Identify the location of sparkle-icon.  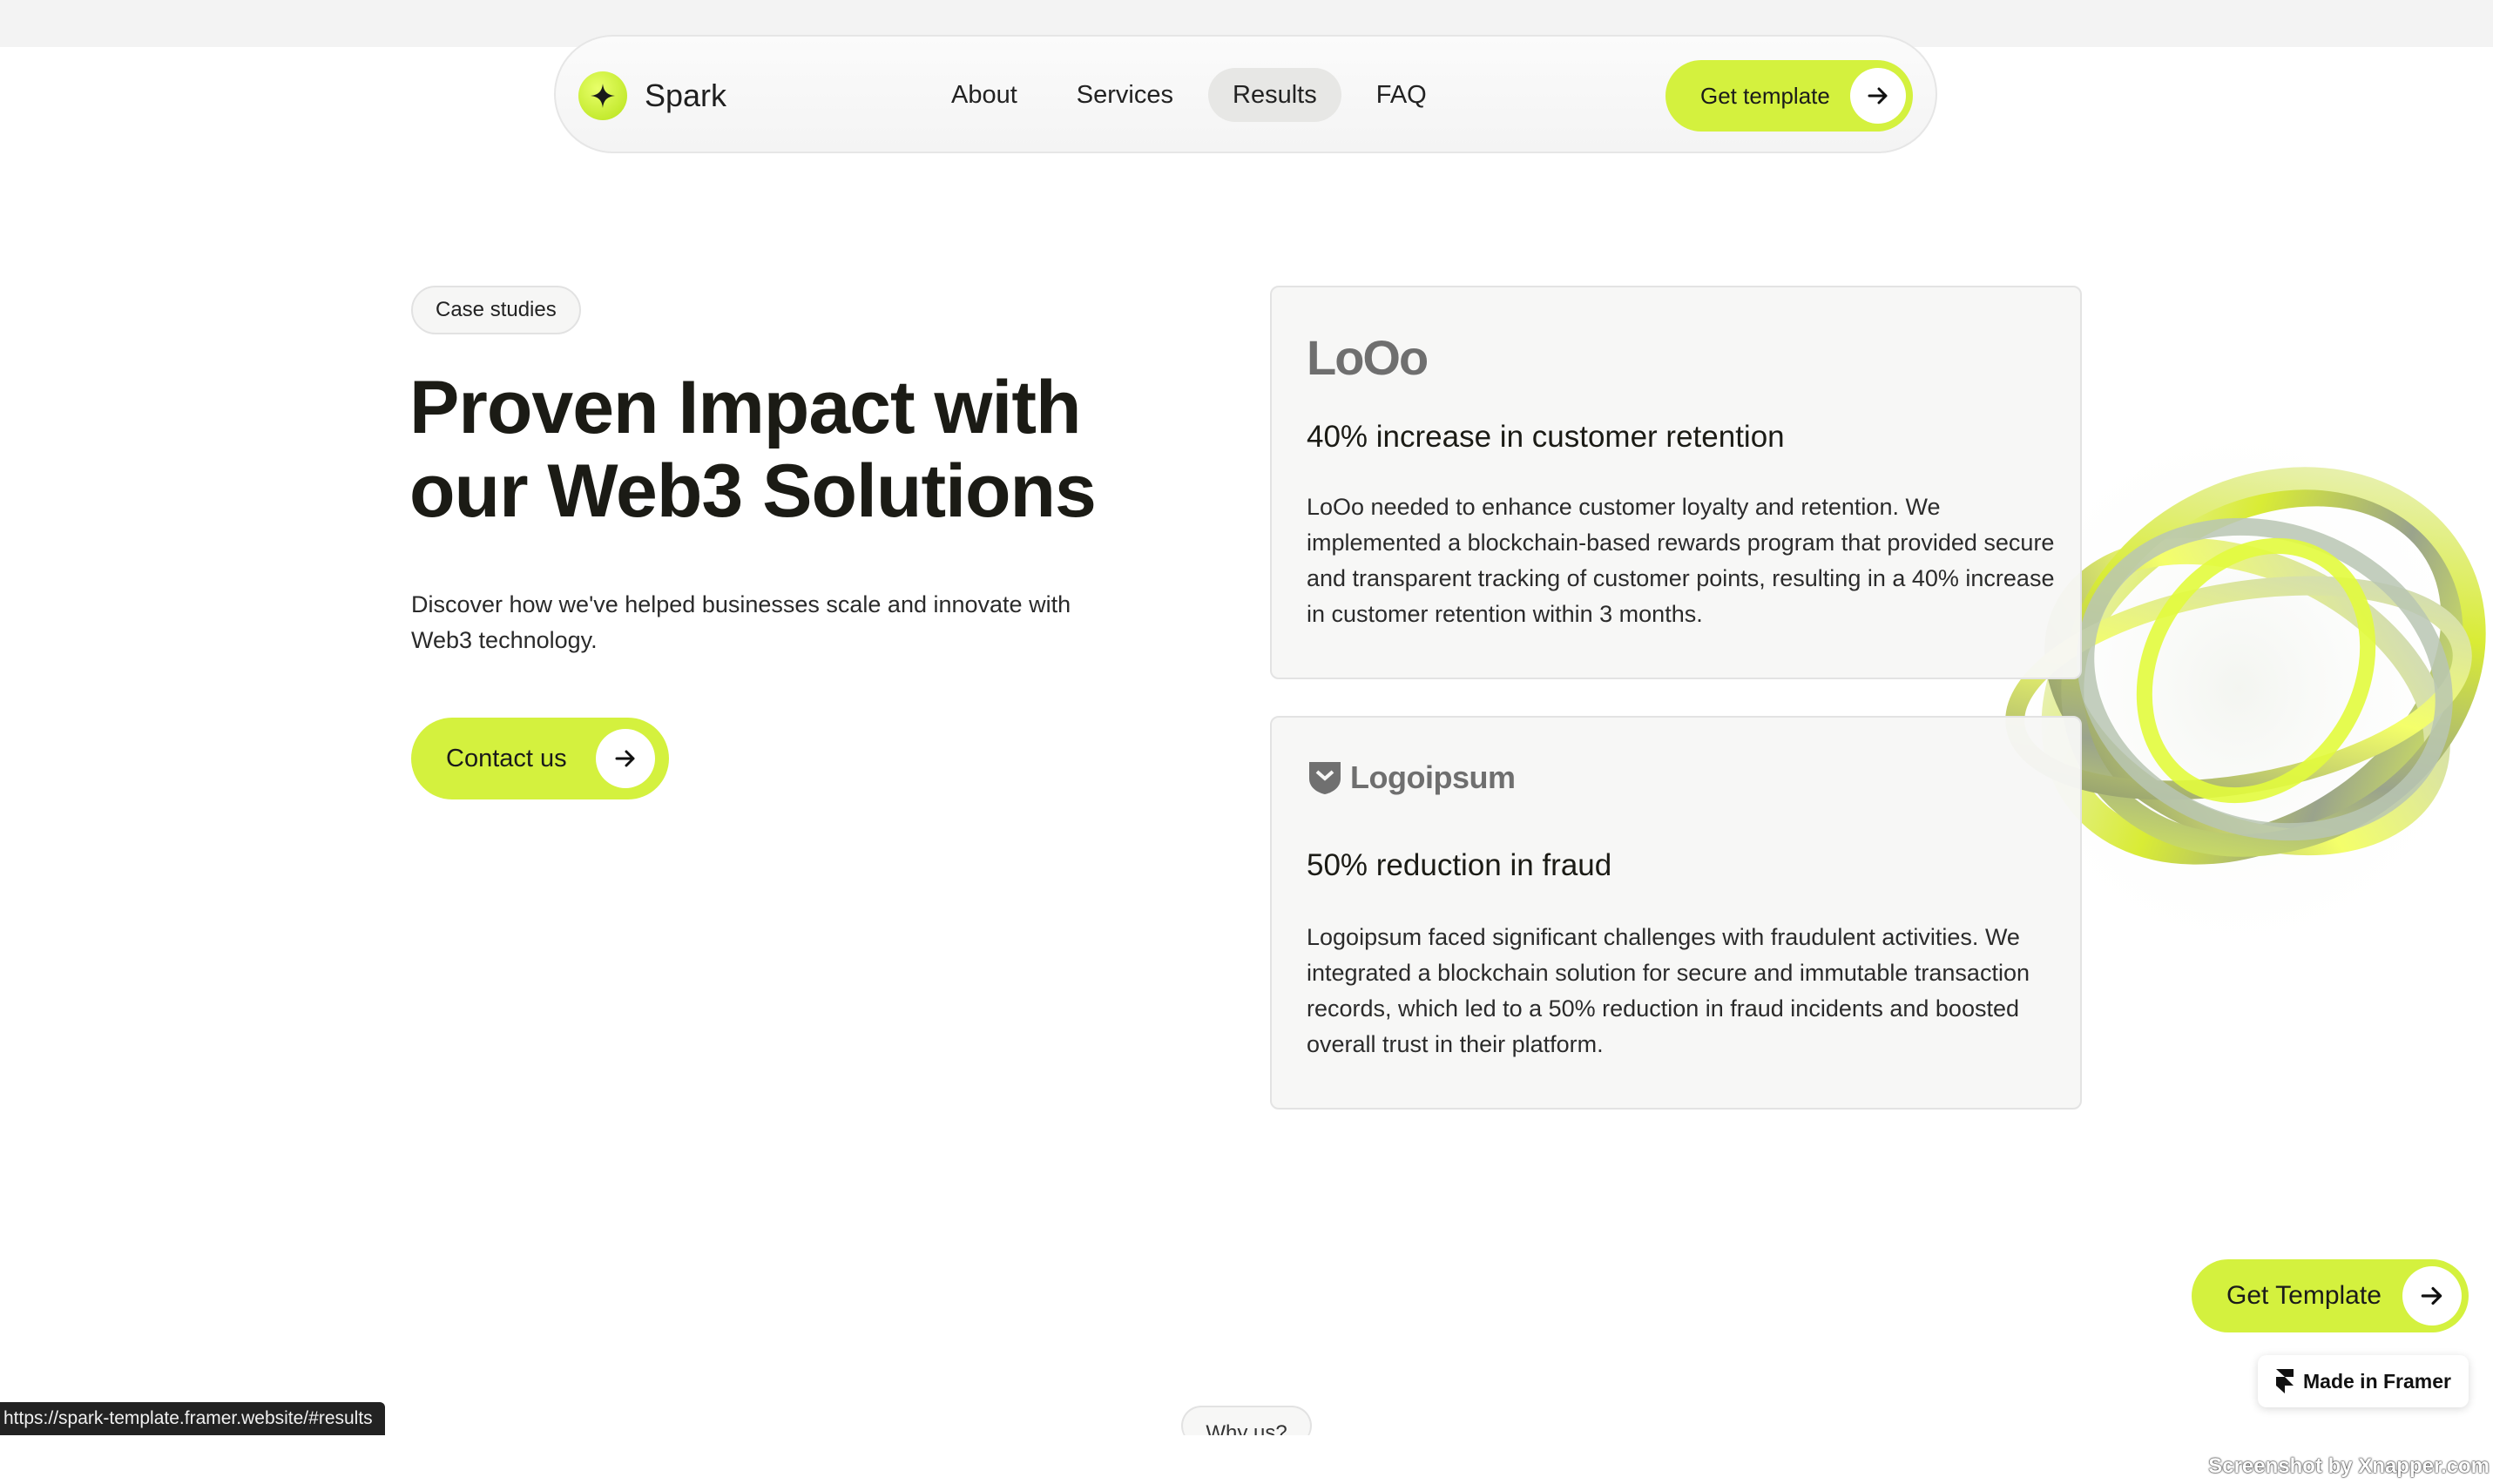
(603, 95).